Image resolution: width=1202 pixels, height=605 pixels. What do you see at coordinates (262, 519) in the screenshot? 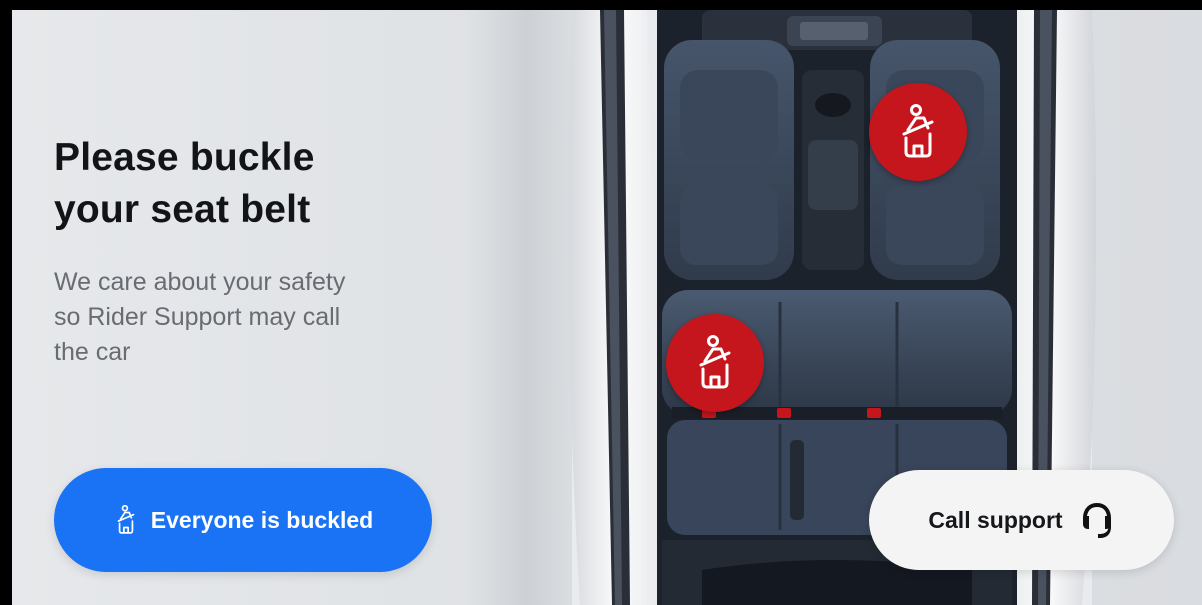
I see `everyone-buckled-label: Everyone is buckled` at bounding box center [262, 519].